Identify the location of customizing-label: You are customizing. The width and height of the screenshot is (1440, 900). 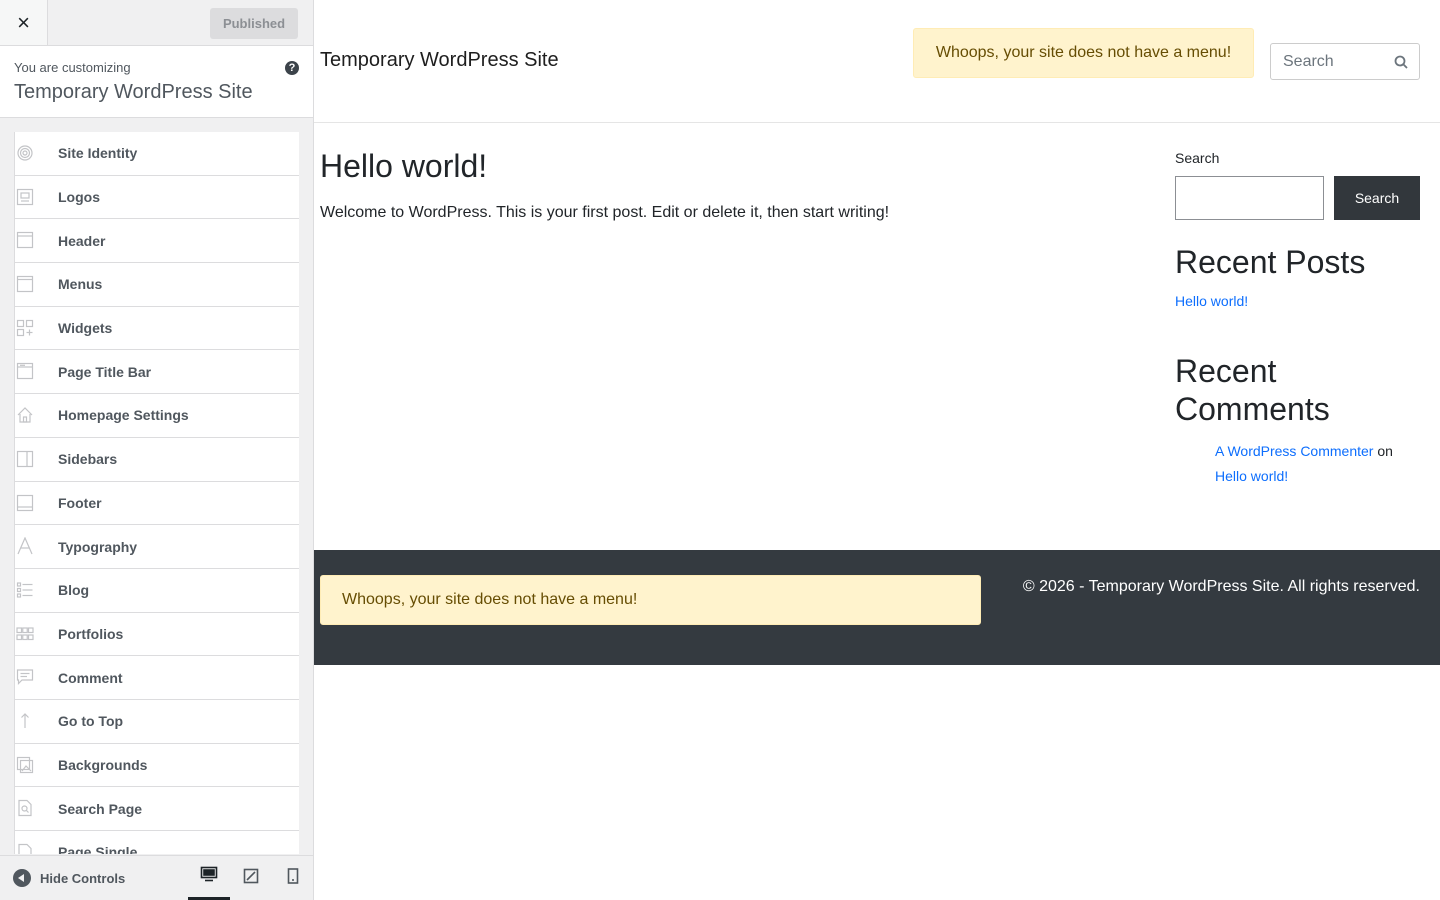
(72, 67).